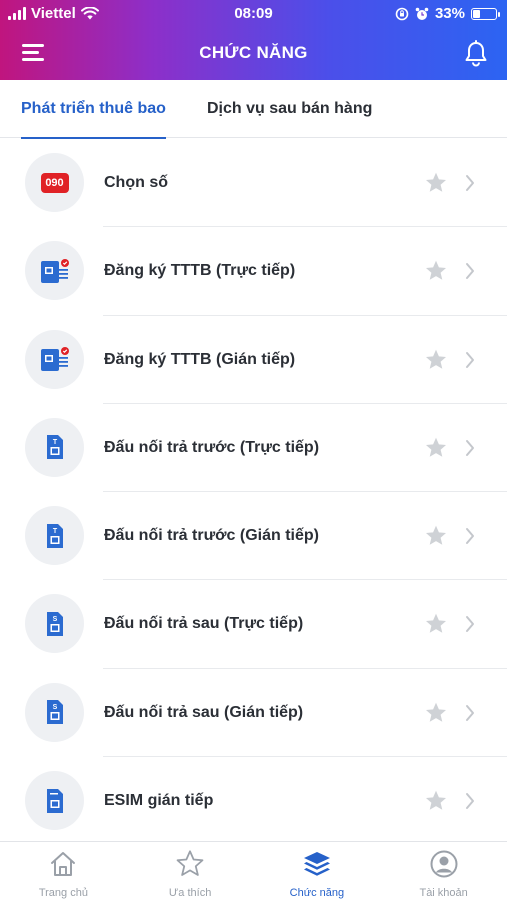 This screenshot has width=507, height=900. I want to click on tab-bar: Phát triển thuê bao Dịch vụ sau bán hàng, so click(253, 109).